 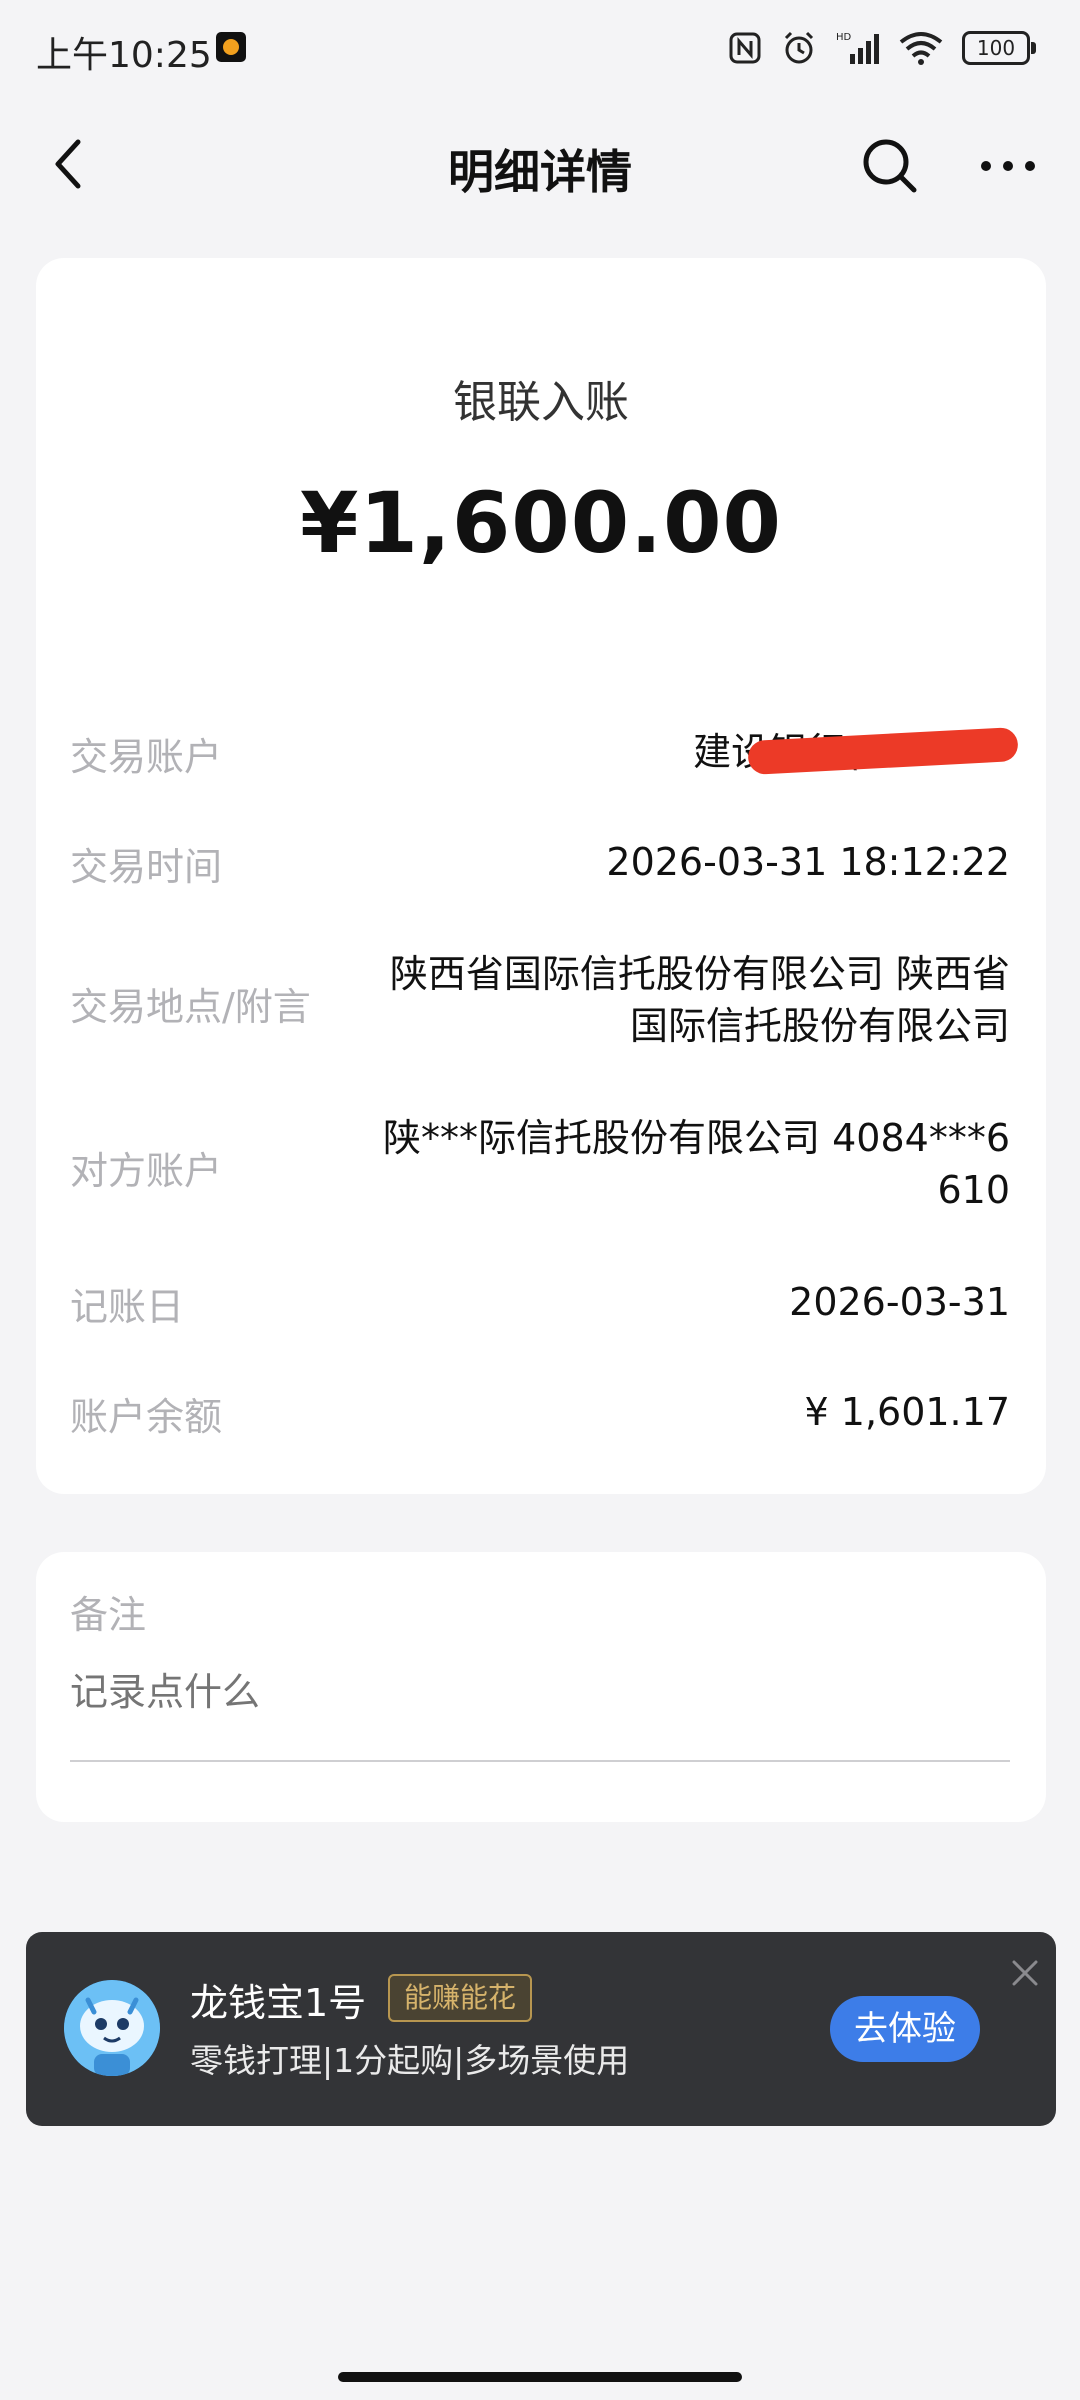 I want to click on row-value-line: 国际信托股份有限公司, so click(x=819, y=1026).